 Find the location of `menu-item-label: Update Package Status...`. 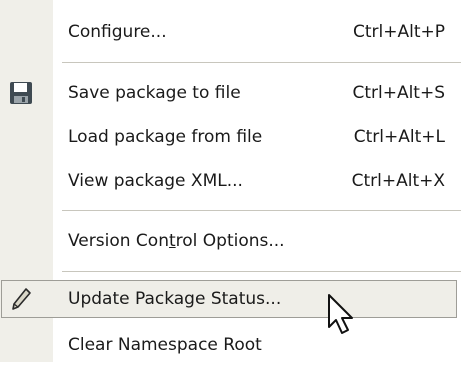

menu-item-label: Update Package Status... is located at coordinates (175, 299).